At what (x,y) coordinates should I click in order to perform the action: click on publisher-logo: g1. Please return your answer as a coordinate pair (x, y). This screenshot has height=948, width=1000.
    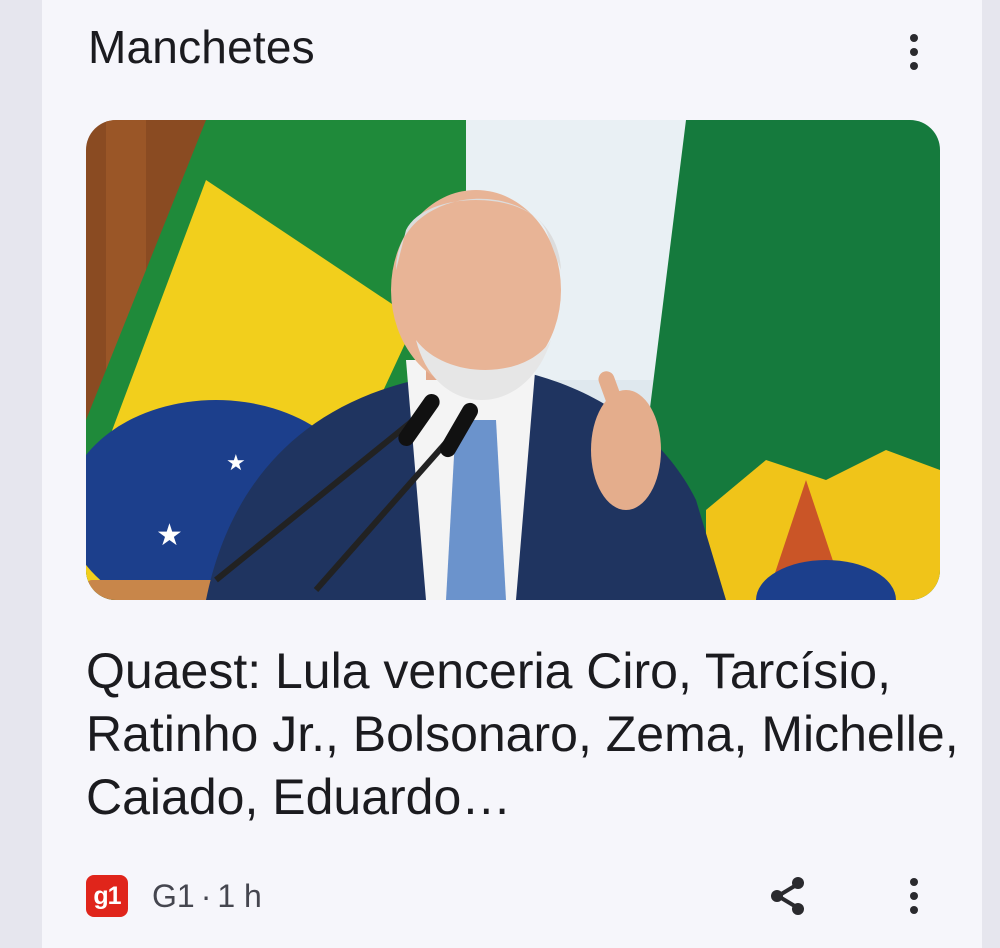
    Looking at the image, I should click on (107, 896).